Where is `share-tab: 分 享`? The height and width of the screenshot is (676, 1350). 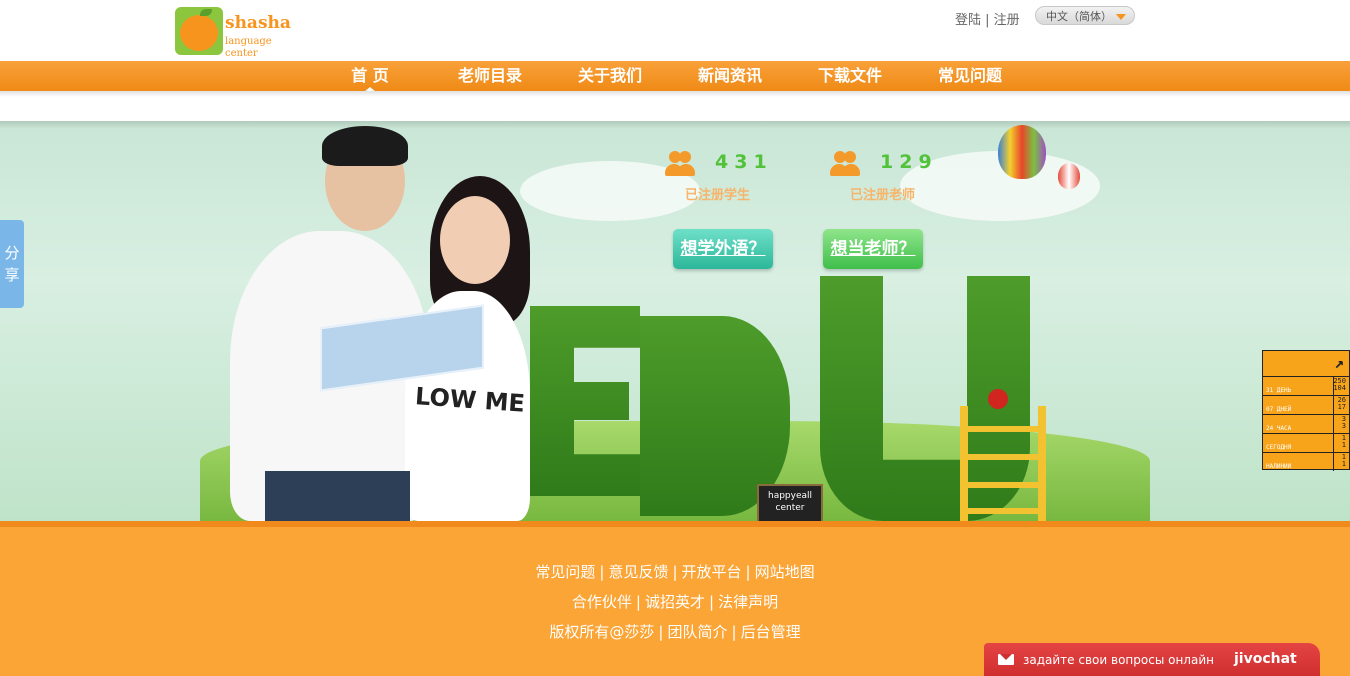
share-tab: 分 享 is located at coordinates (12, 264).